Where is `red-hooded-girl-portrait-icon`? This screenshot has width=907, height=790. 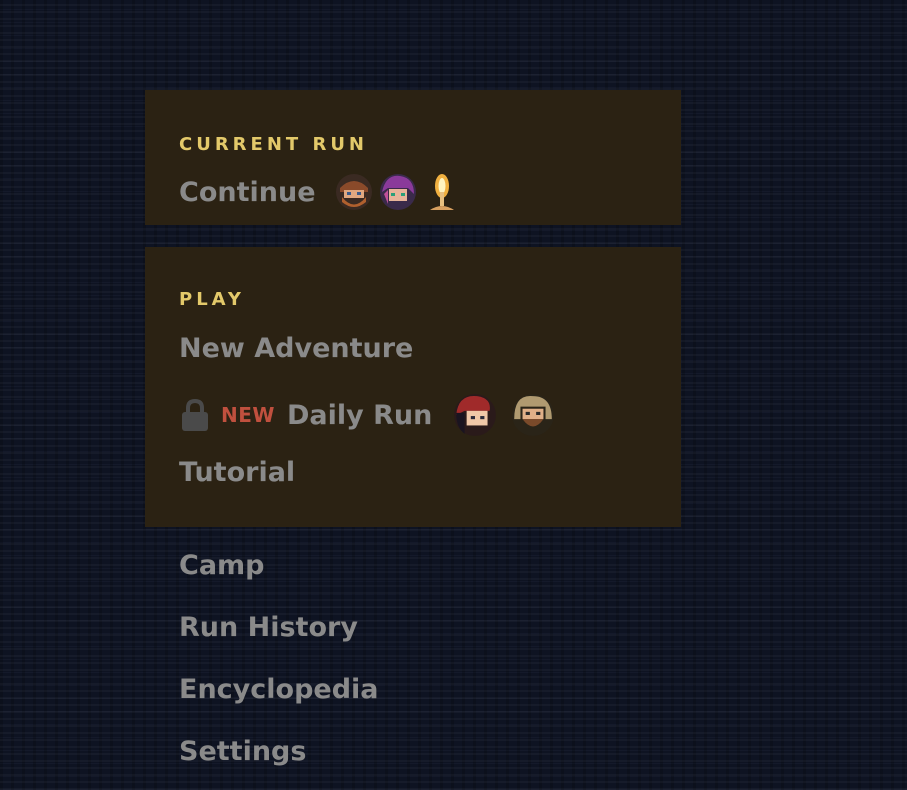 red-hooded-girl-portrait-icon is located at coordinates (475, 415).